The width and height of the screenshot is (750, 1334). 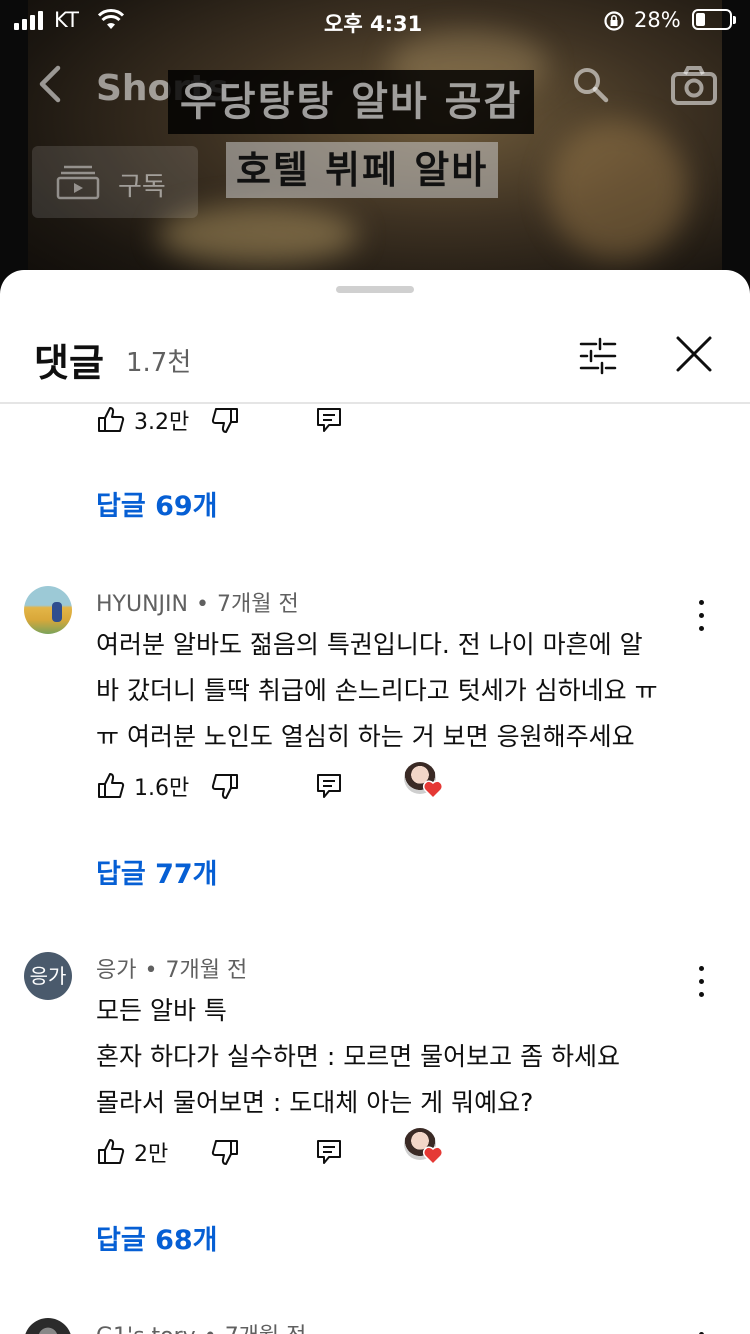 I want to click on battery-icon, so click(x=714, y=19).